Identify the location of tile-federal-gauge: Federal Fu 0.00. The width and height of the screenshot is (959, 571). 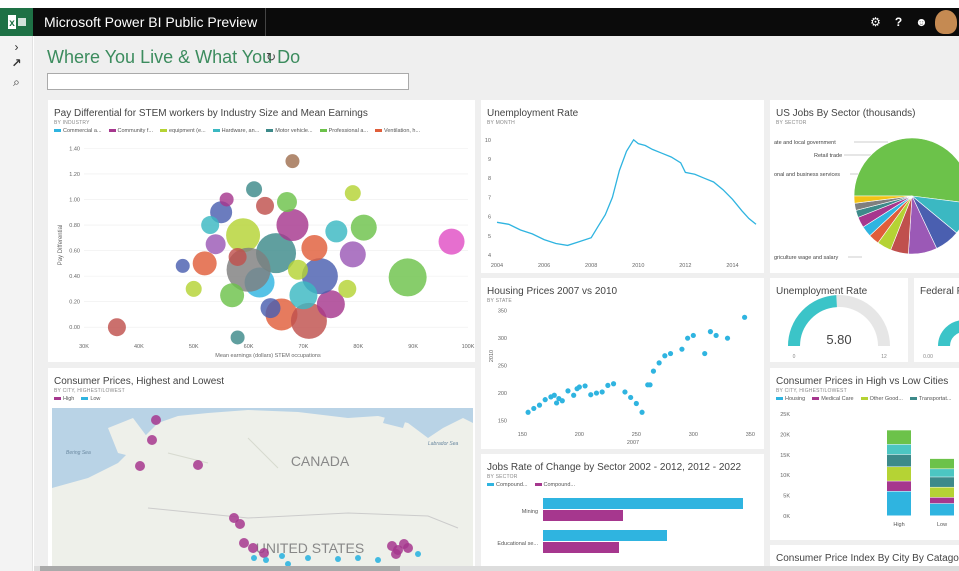
(936, 320).